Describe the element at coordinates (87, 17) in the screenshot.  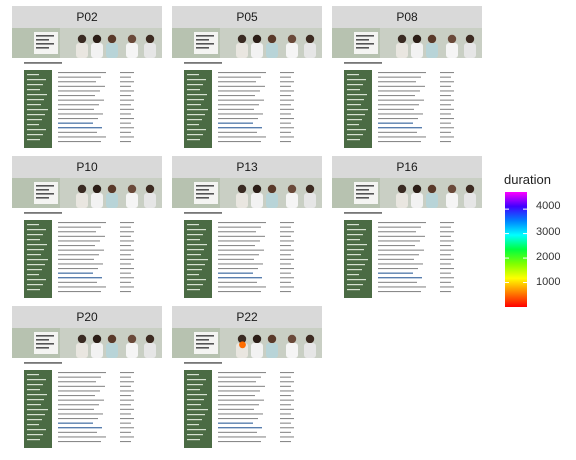
I see `facet-strip-label: P02` at that location.